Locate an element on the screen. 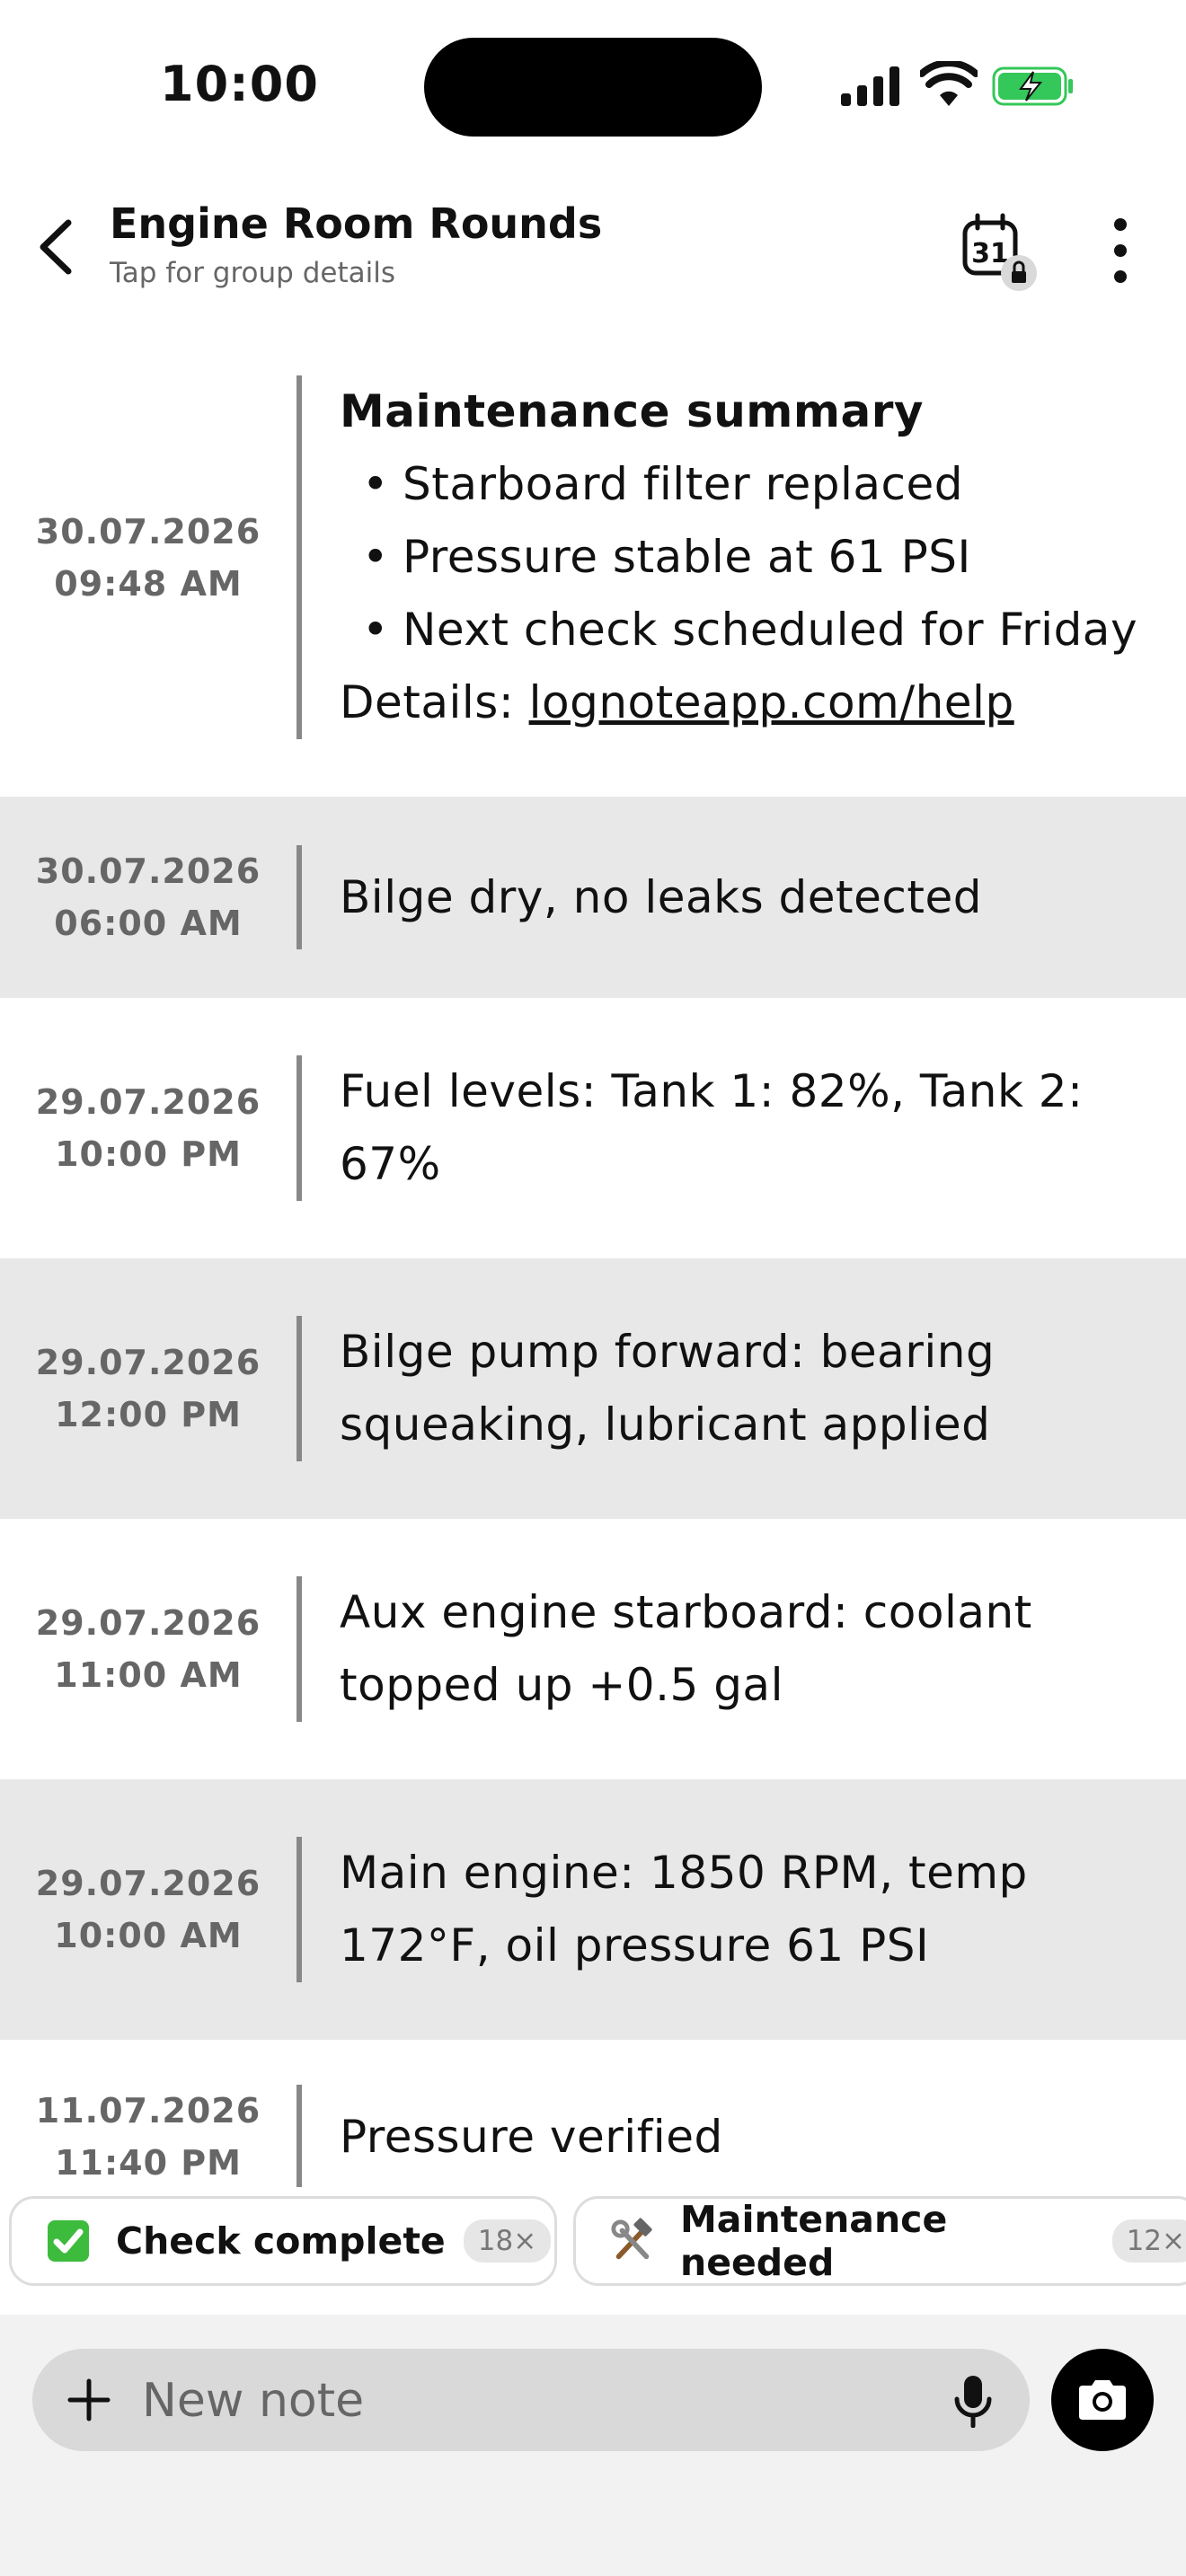  back-arrow-icon is located at coordinates (57, 247).